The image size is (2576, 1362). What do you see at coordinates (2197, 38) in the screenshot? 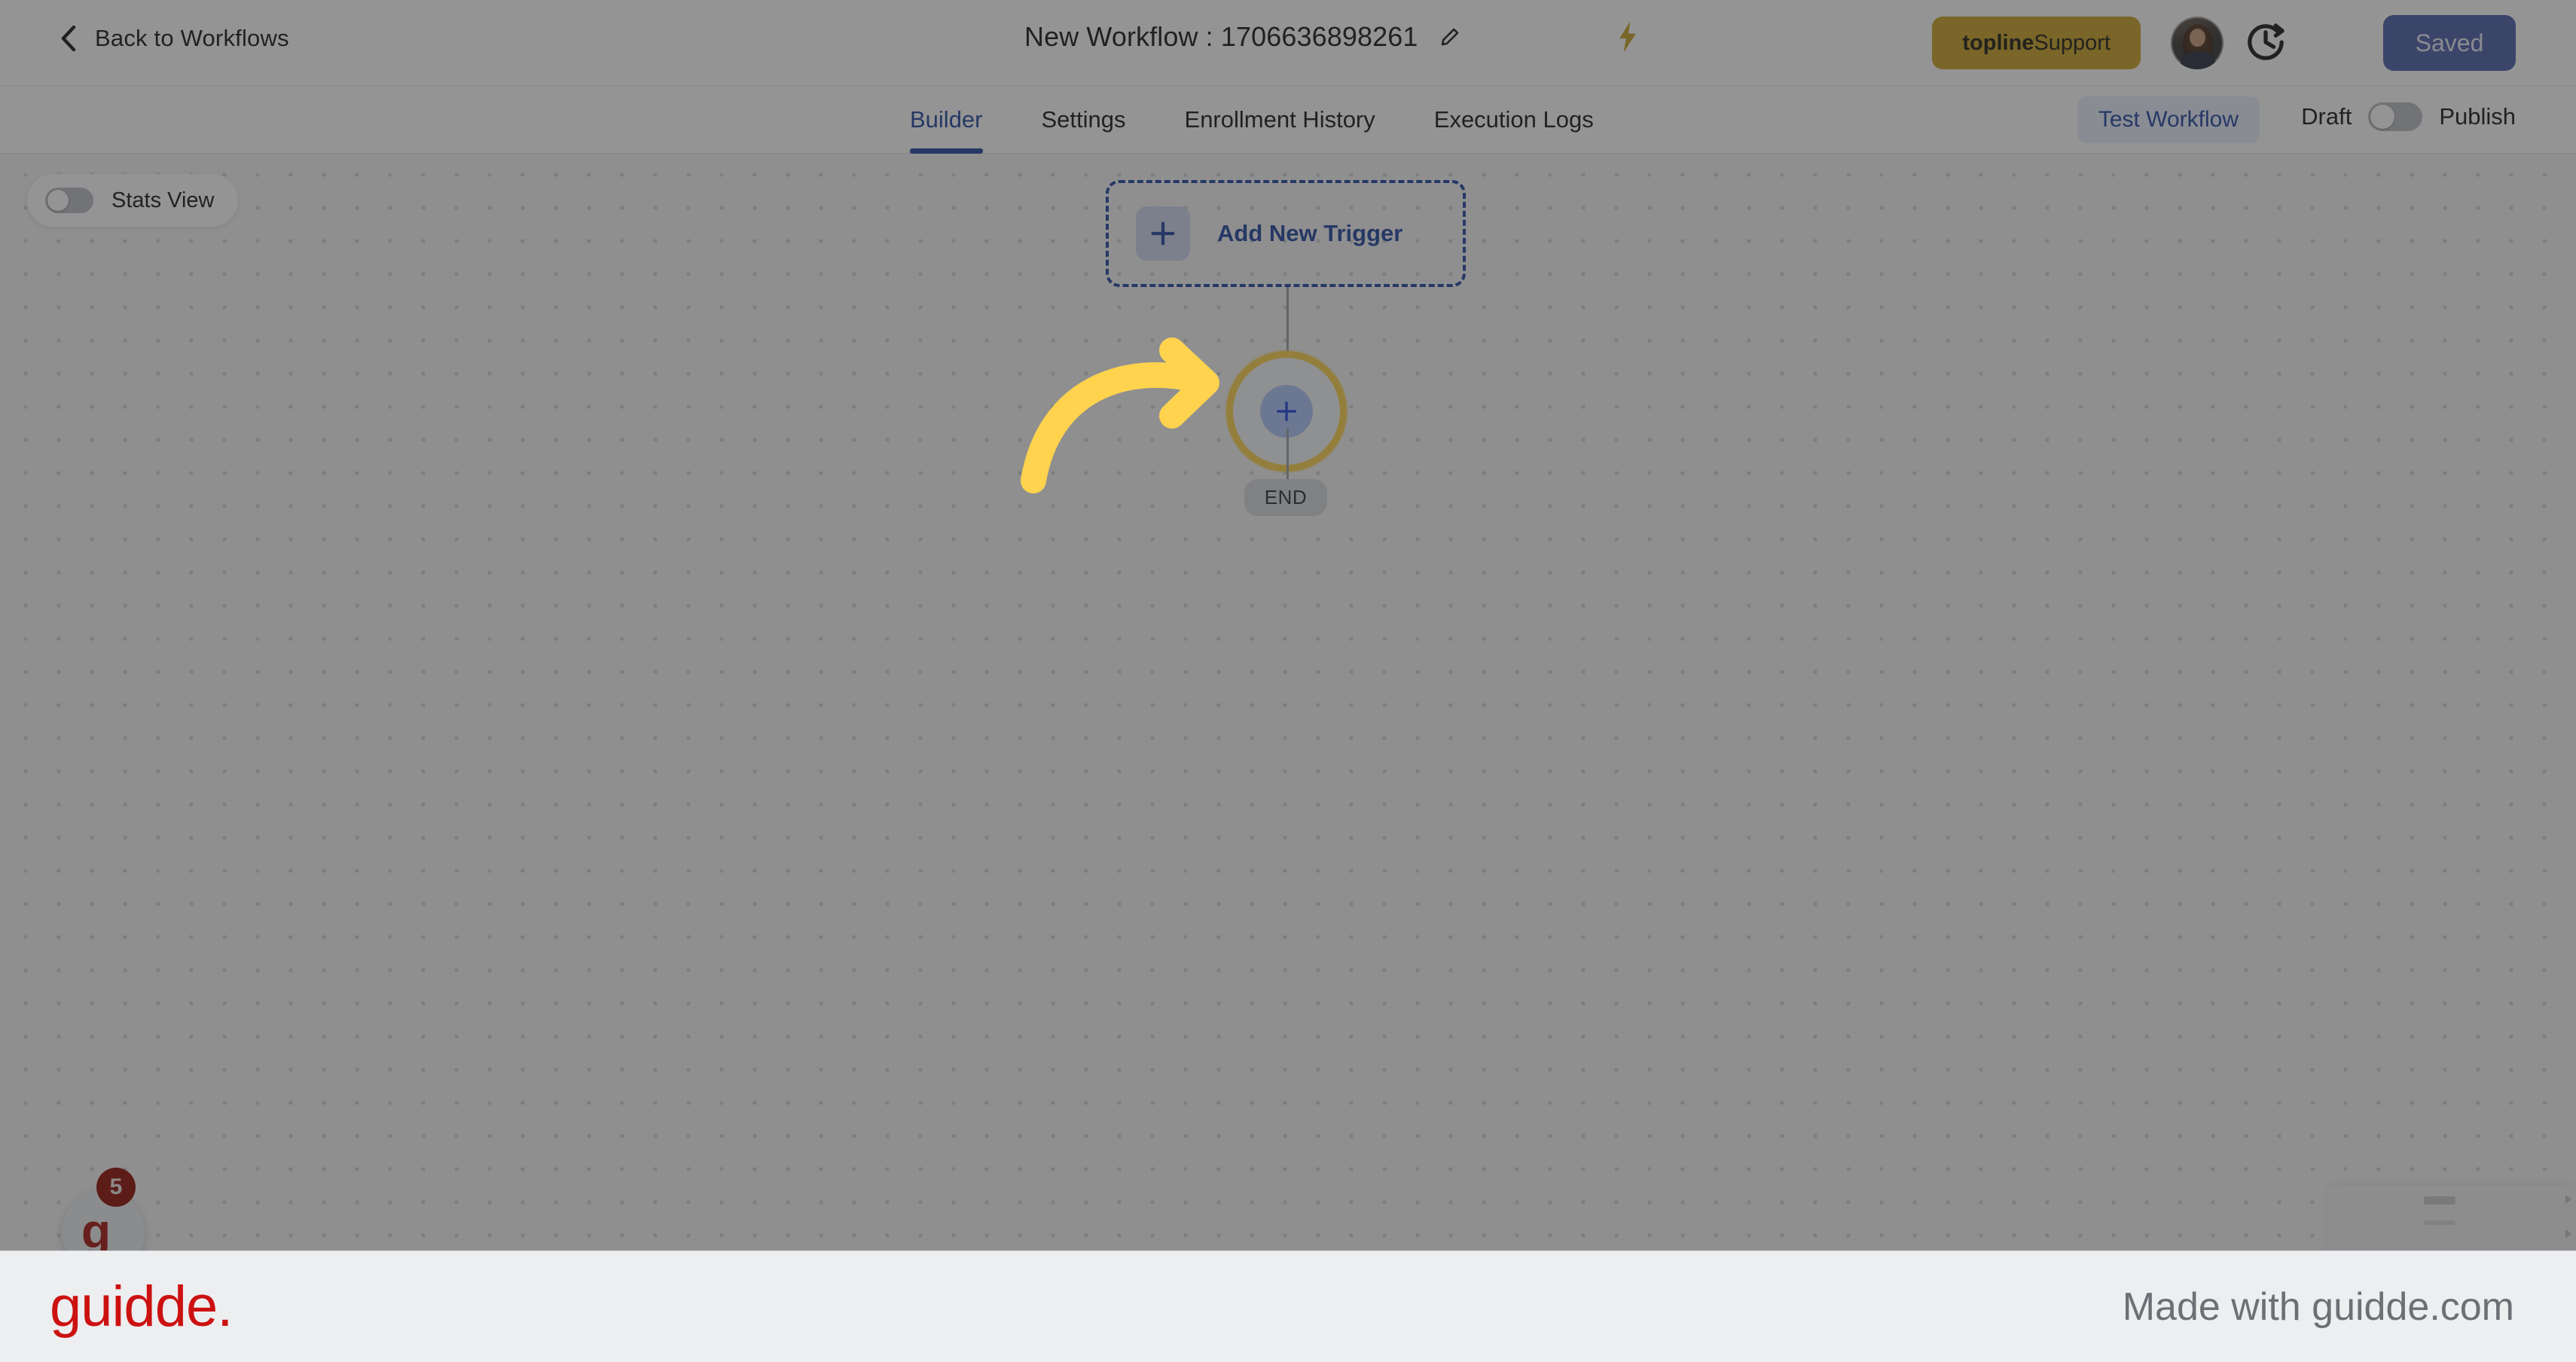
I see `avatar-face` at bounding box center [2197, 38].